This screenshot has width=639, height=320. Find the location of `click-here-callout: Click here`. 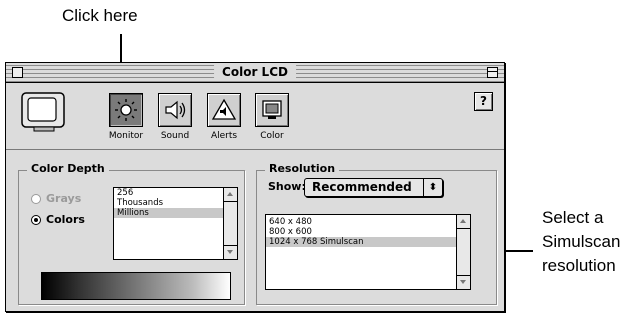

click-here-callout: Click here is located at coordinates (100, 15).